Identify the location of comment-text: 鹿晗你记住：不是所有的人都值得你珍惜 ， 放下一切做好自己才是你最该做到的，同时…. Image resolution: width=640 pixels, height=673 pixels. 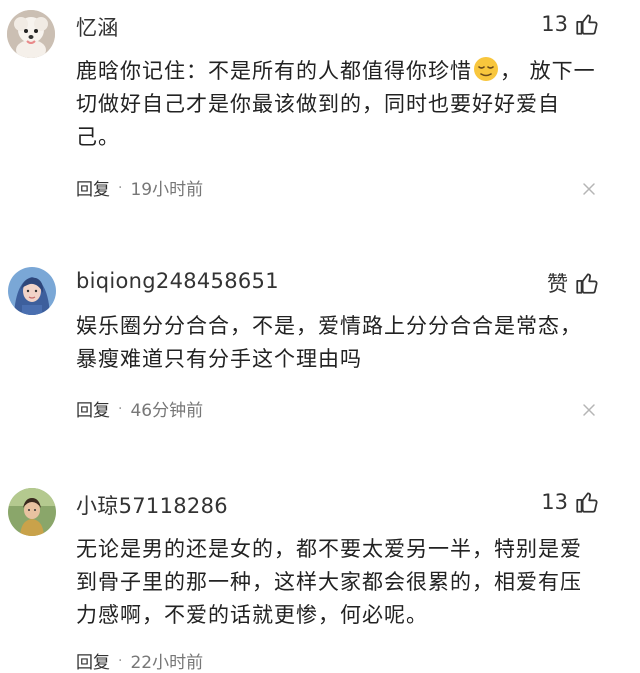
(336, 104).